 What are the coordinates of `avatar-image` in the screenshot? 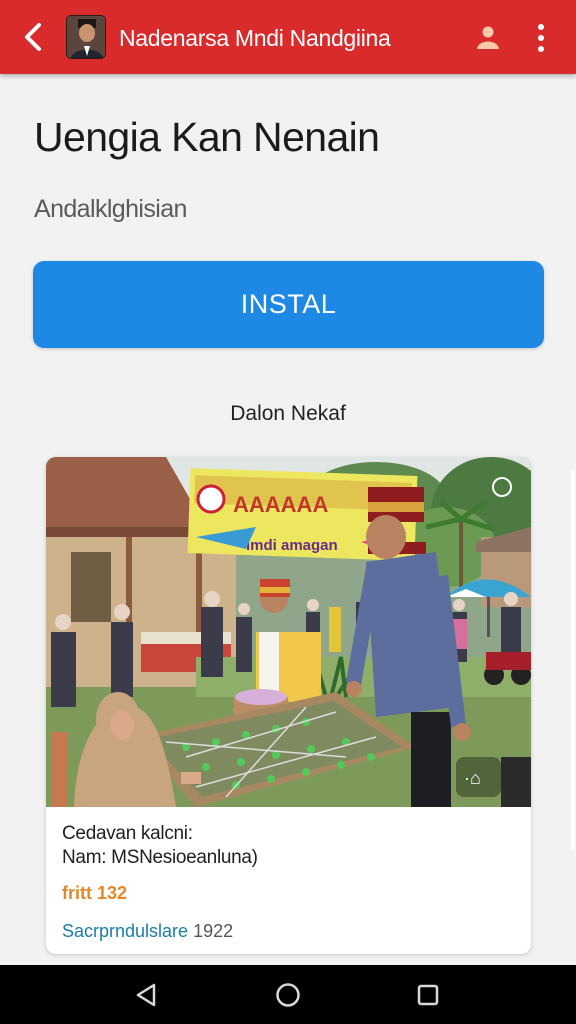 It's located at (86, 37).